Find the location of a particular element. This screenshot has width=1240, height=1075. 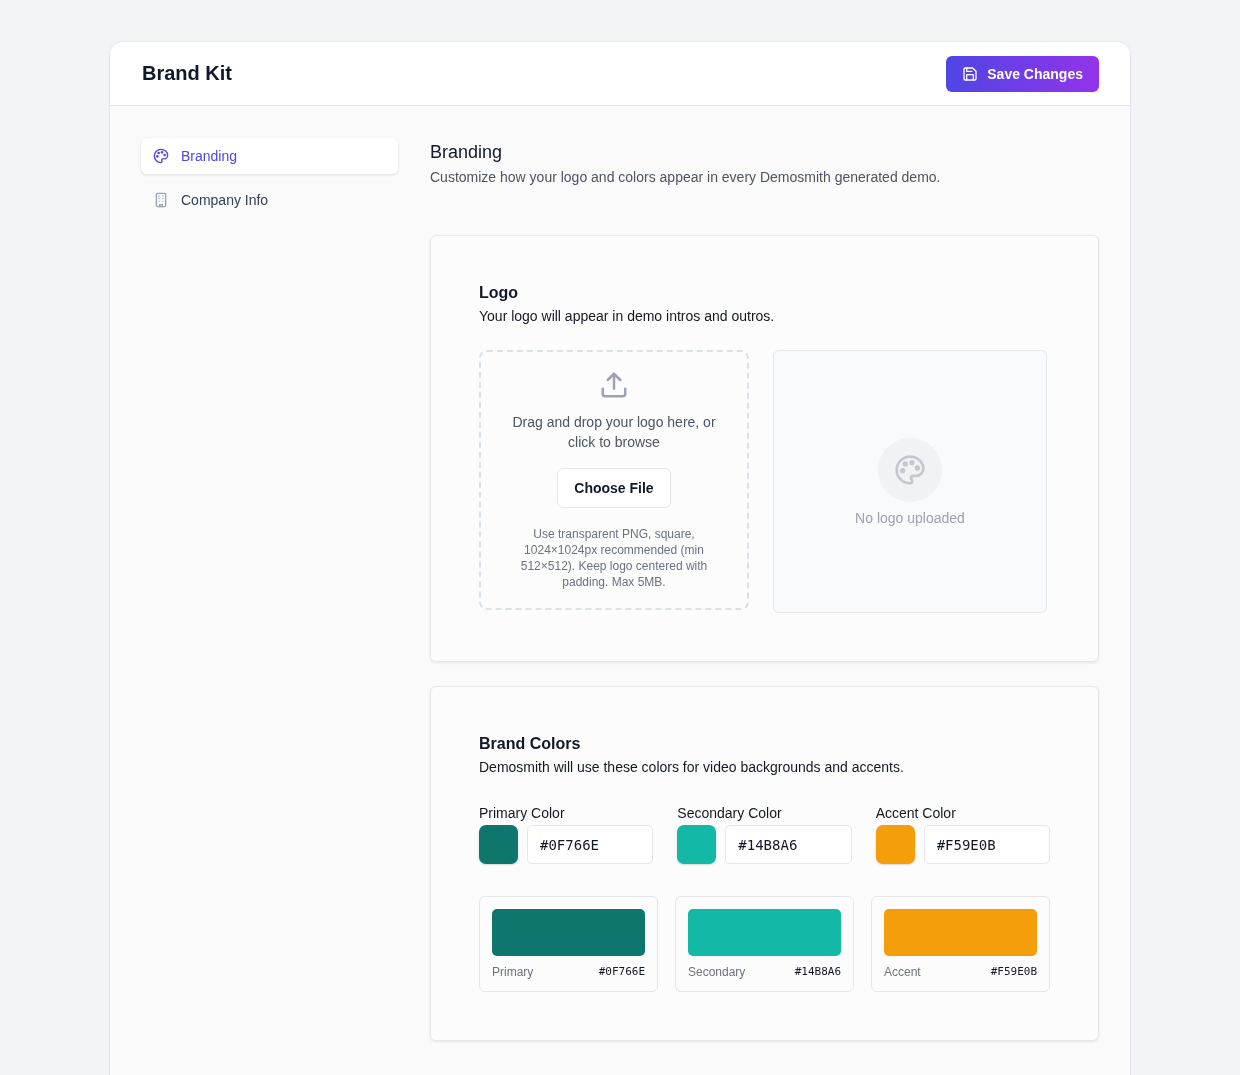

field-label: Secondary Color is located at coordinates (730, 813).